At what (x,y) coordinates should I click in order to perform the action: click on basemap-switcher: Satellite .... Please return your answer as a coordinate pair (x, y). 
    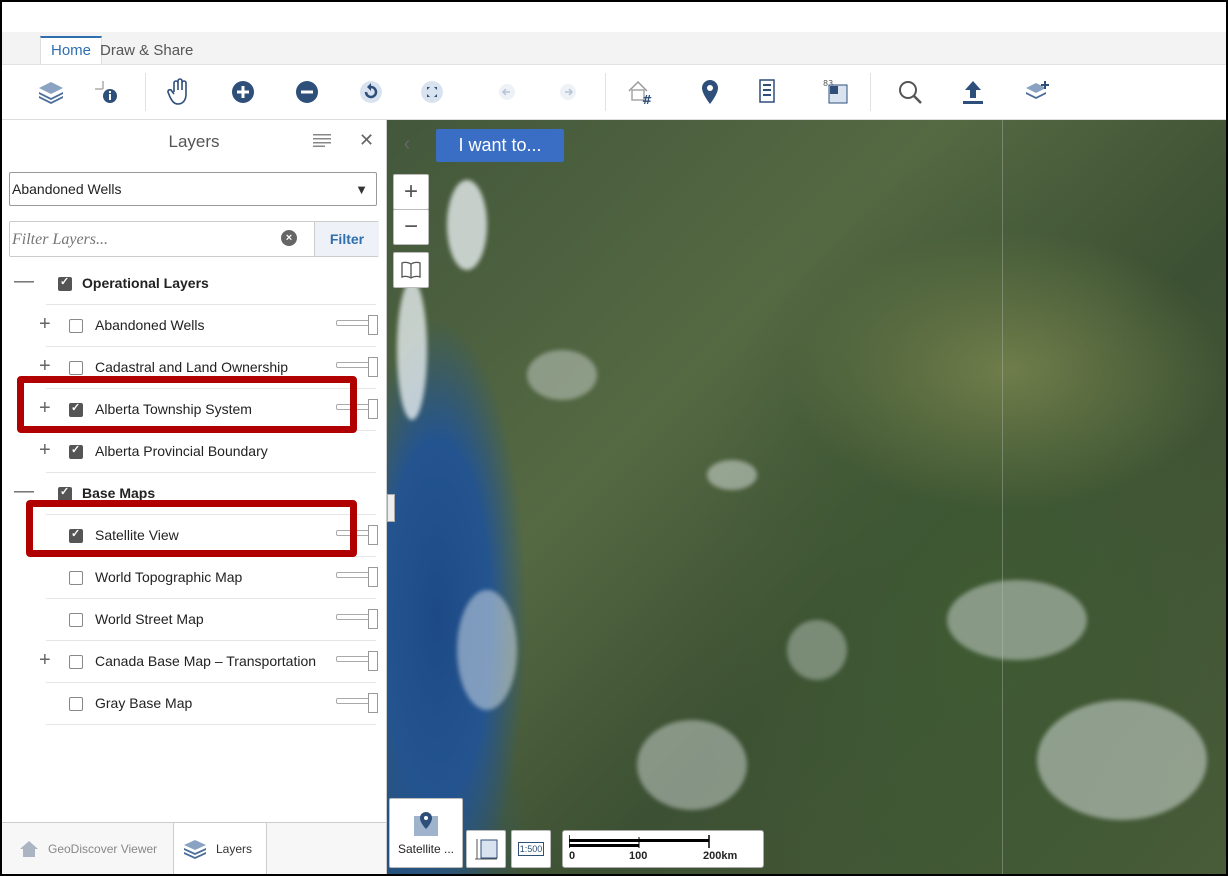
    Looking at the image, I should click on (426, 833).